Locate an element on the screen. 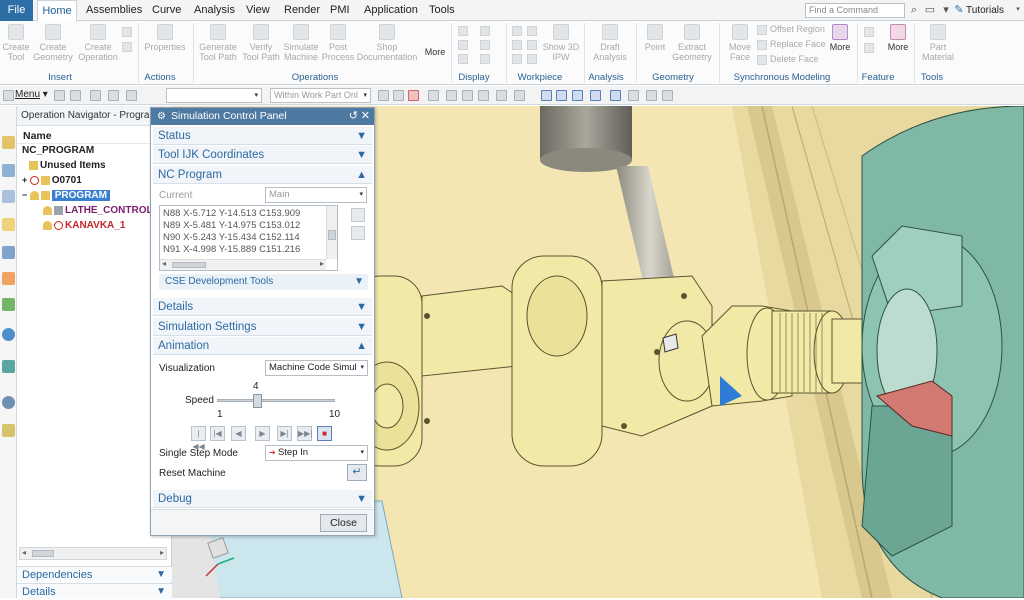 Image resolution: width=1024 pixels, height=600 pixels. offset-region-button: Offset Region is located at coordinates (791, 29).